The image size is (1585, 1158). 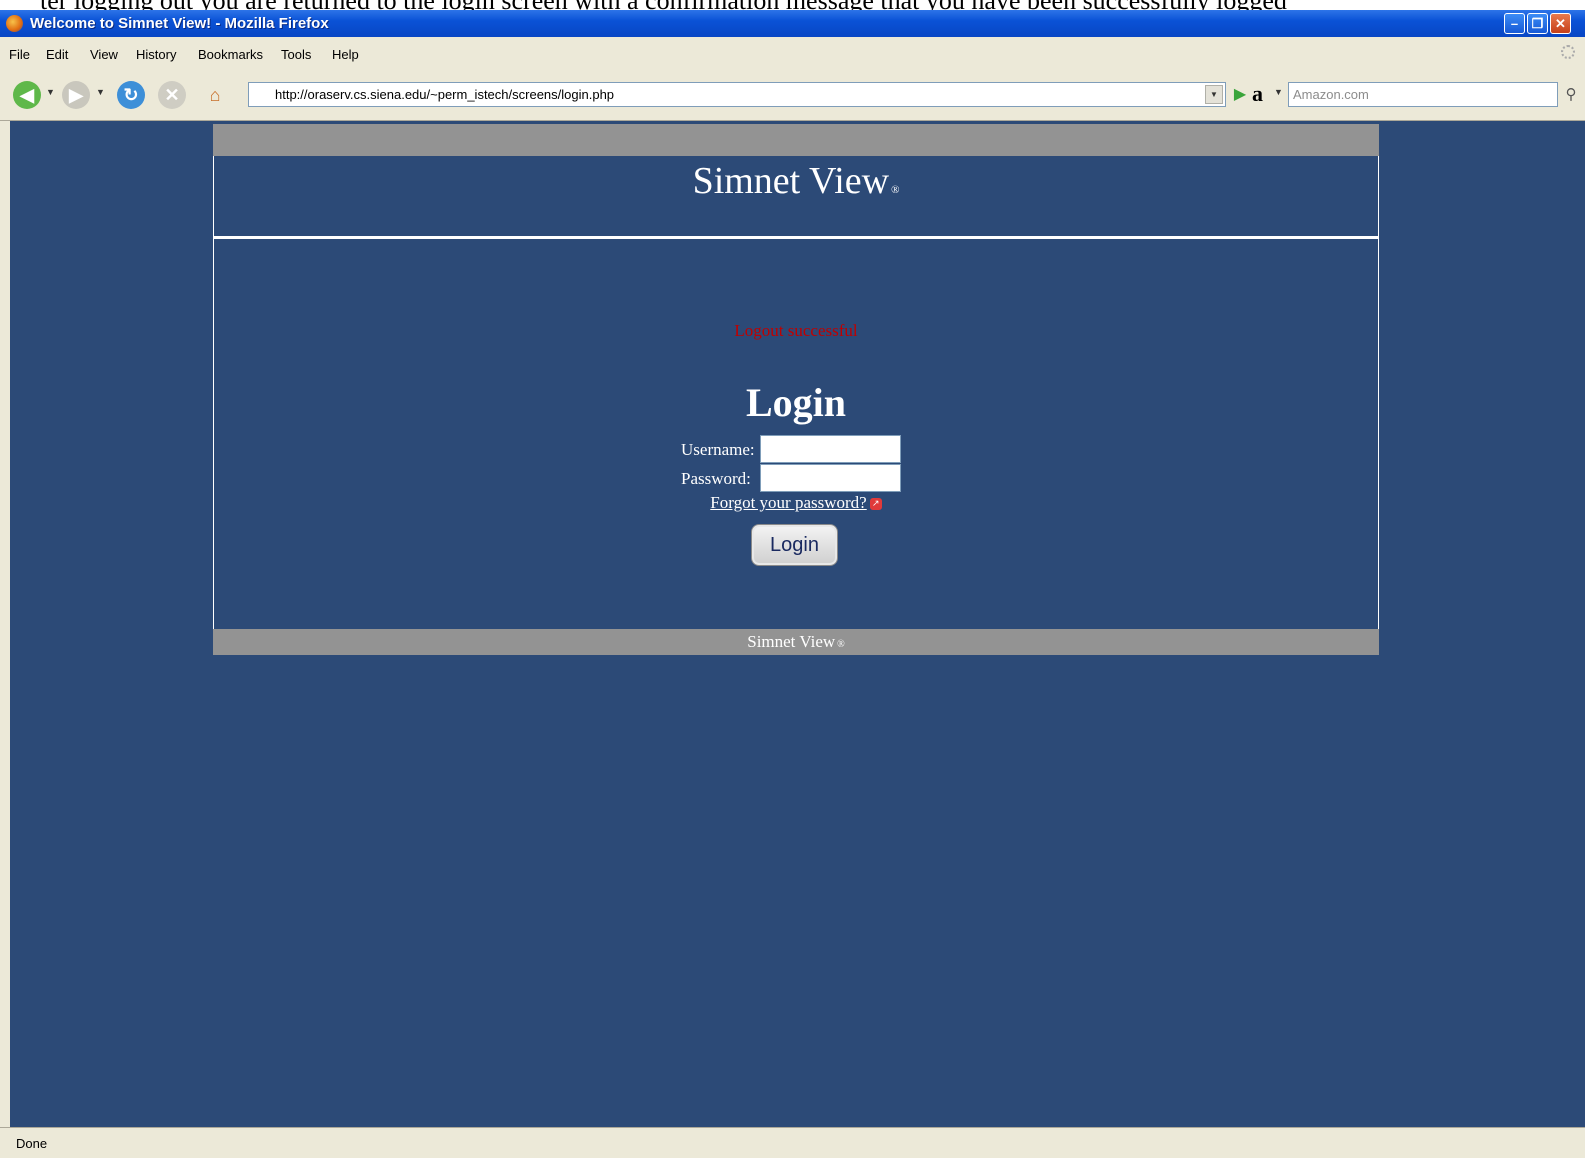 I want to click on firefox-icon, so click(x=14, y=23).